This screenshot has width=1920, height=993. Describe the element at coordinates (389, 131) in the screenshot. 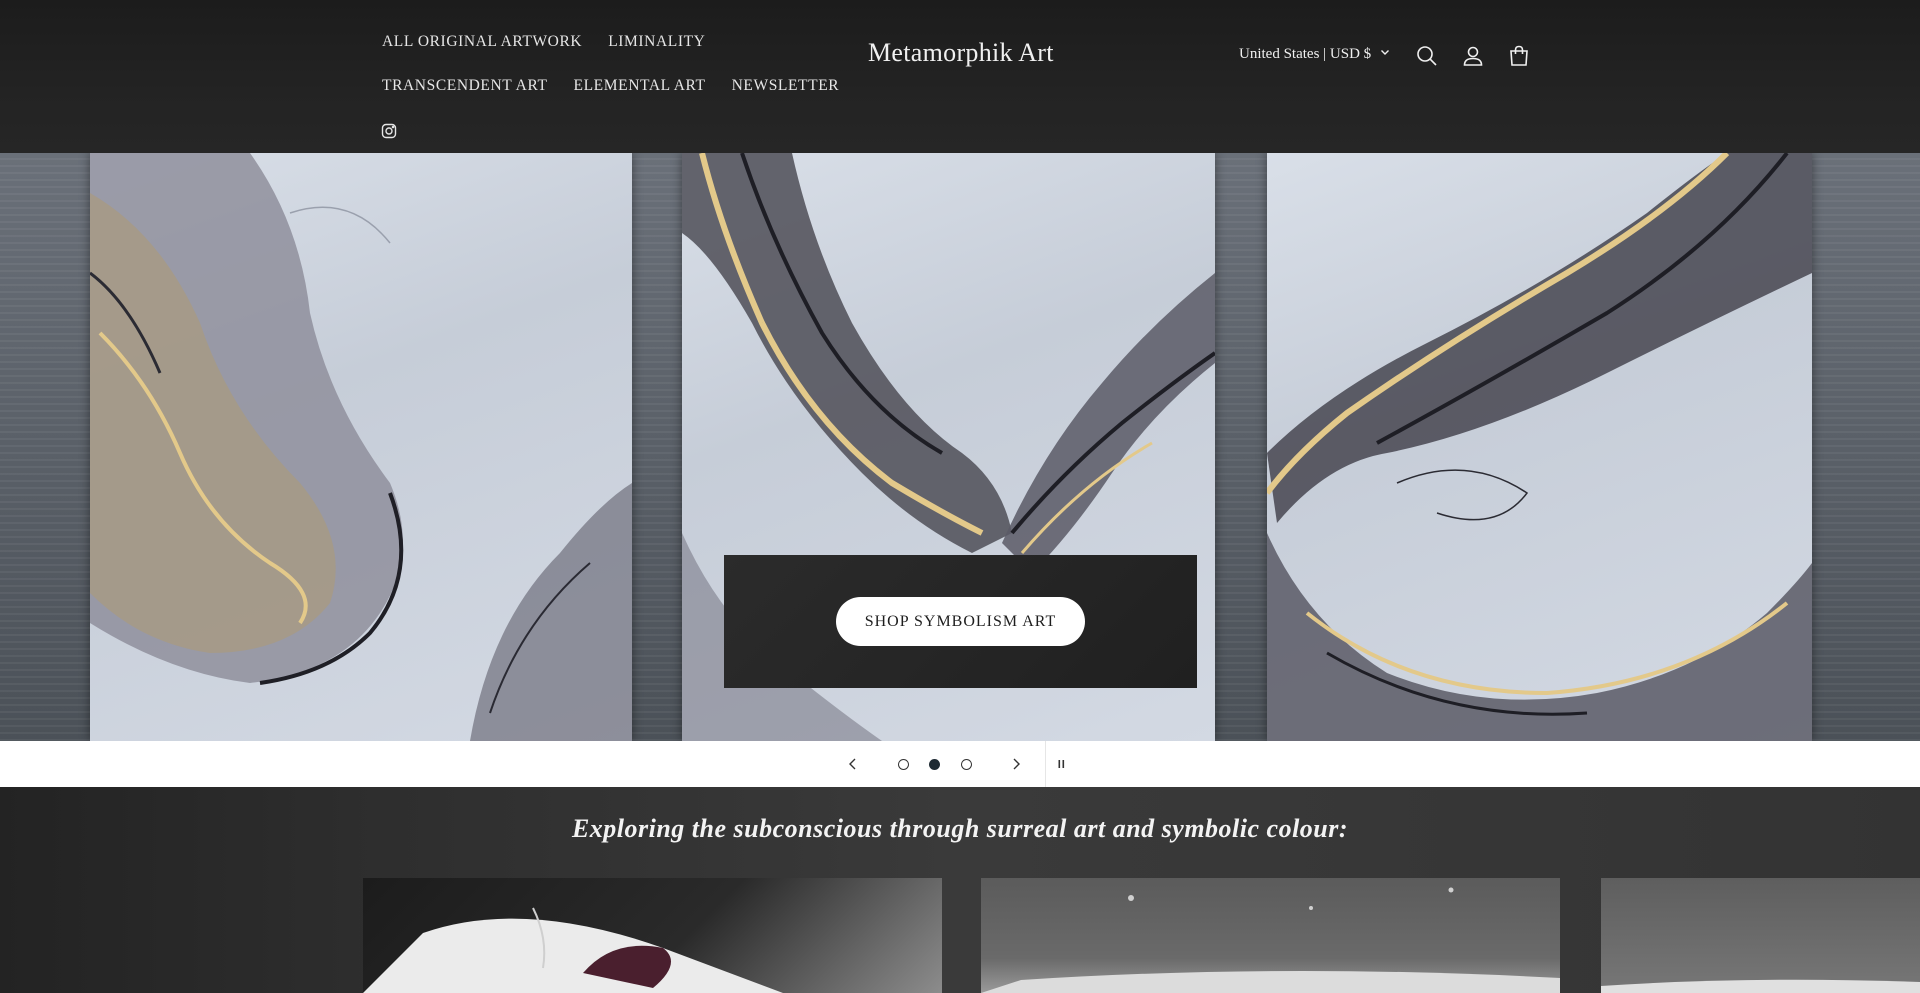

I see `instagram-icon` at that location.